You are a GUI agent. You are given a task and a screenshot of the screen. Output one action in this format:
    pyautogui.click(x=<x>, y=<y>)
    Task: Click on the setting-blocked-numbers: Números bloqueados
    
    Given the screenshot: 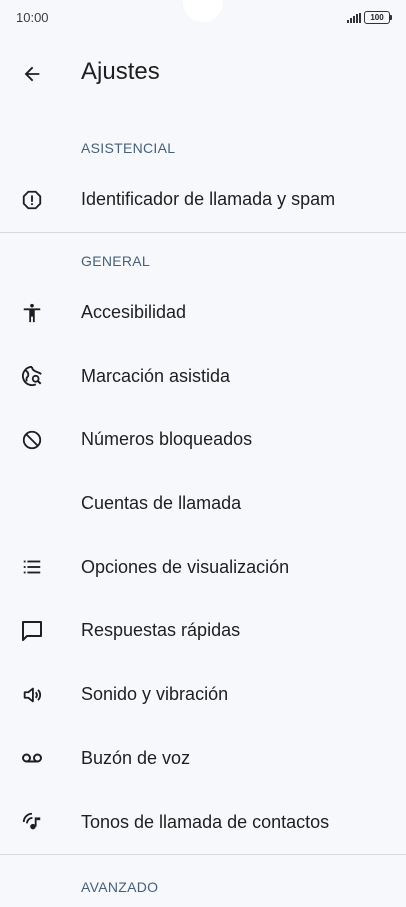 What is the action you would take?
    pyautogui.click(x=203, y=440)
    